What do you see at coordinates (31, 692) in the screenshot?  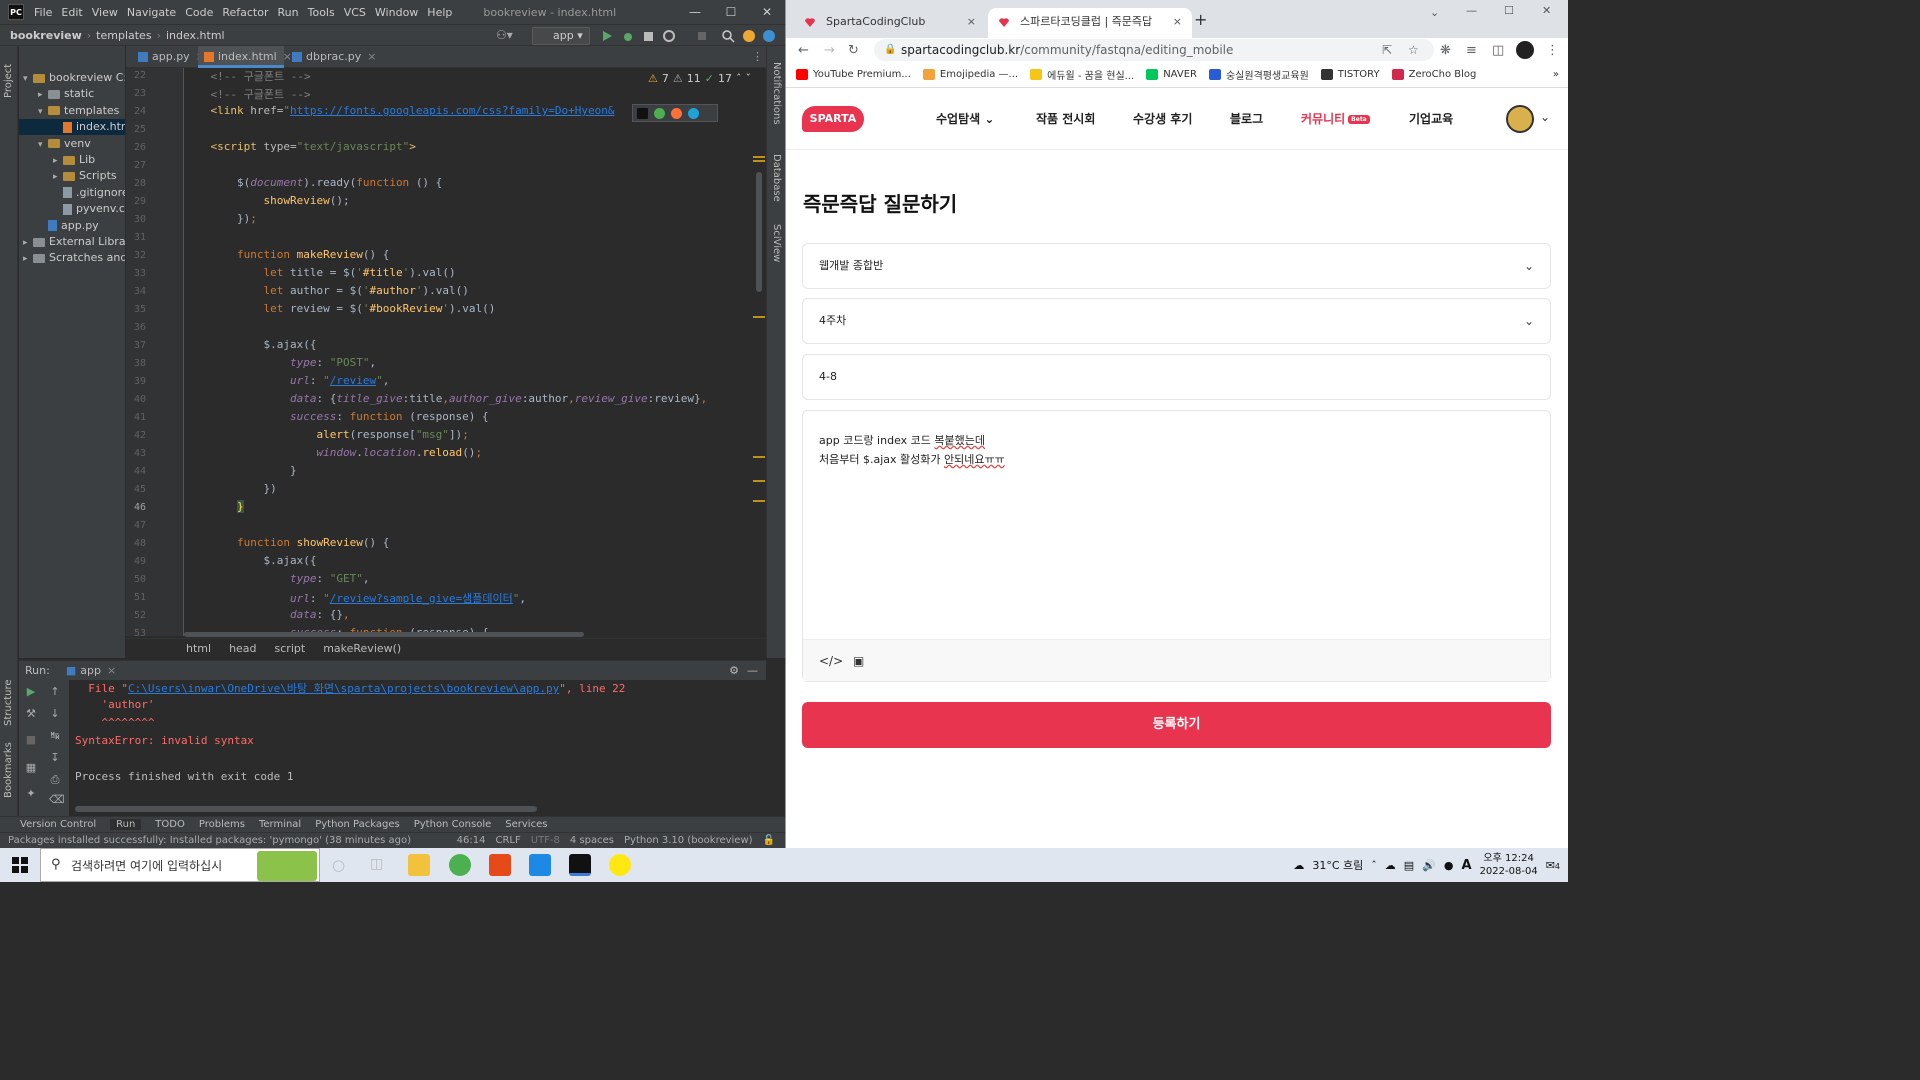 I see `rerun-icon: ▶` at bounding box center [31, 692].